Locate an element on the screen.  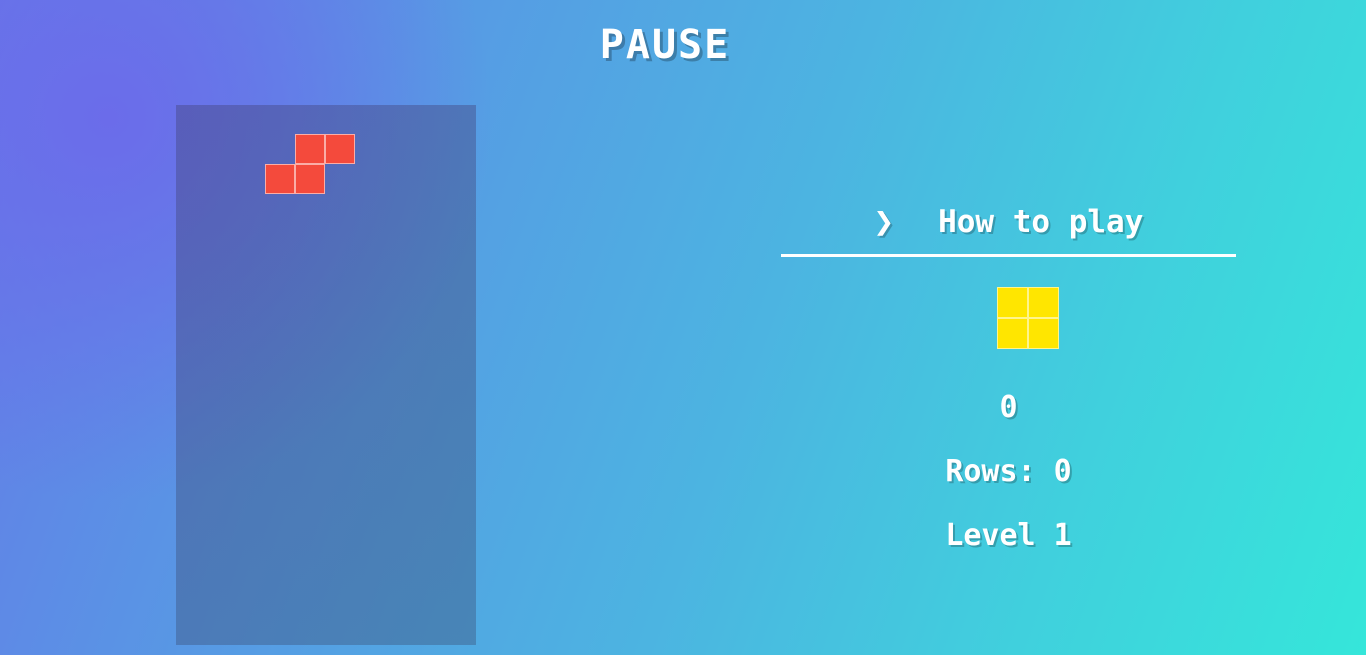
level-label: Level is located at coordinates (990, 535).